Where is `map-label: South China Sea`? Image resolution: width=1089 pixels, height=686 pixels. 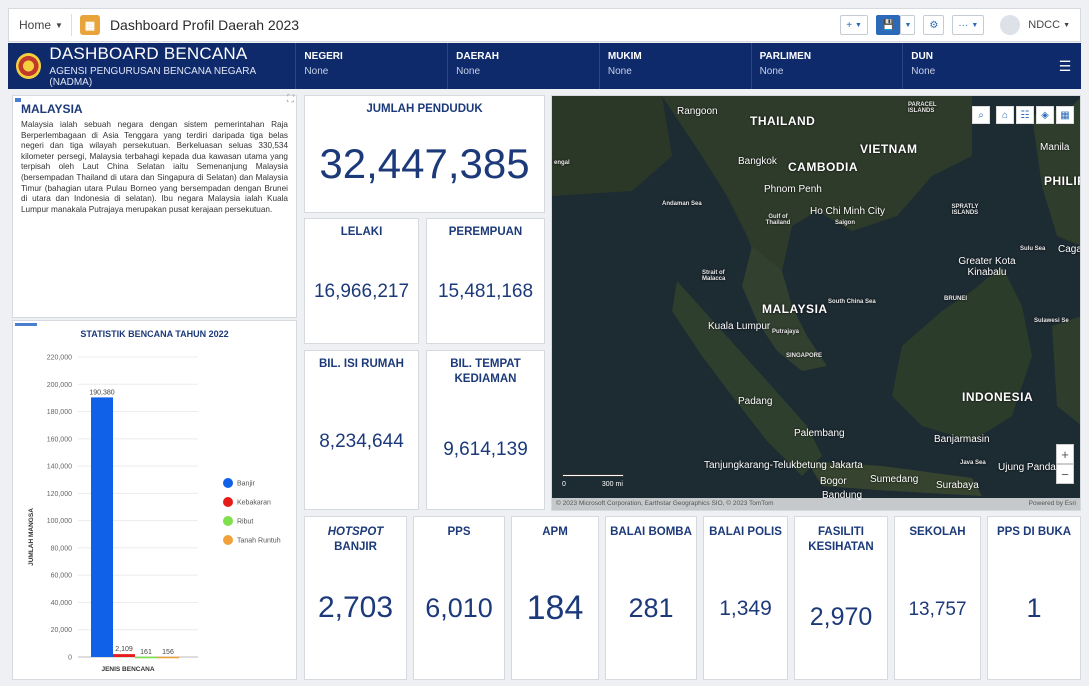 map-label: South China Sea is located at coordinates (852, 302).